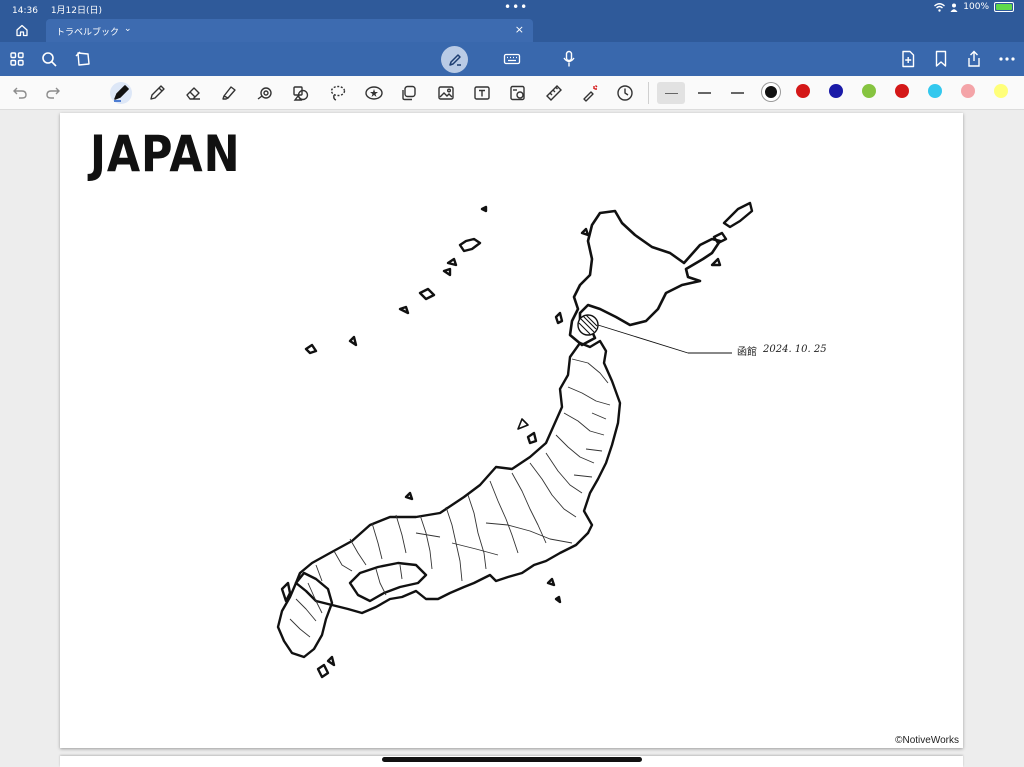  What do you see at coordinates (1001, 91) in the screenshot?
I see `color-swatch-yellow` at bounding box center [1001, 91].